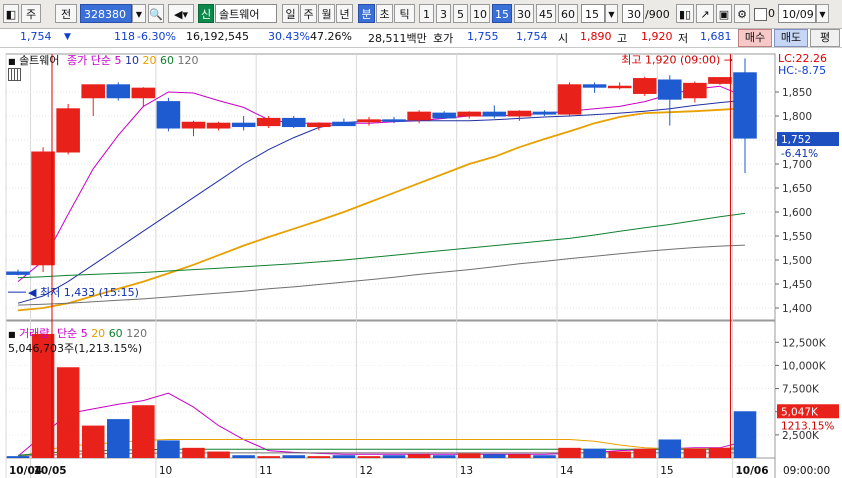  I want to click on search-icon: 🔍, so click(156, 13).